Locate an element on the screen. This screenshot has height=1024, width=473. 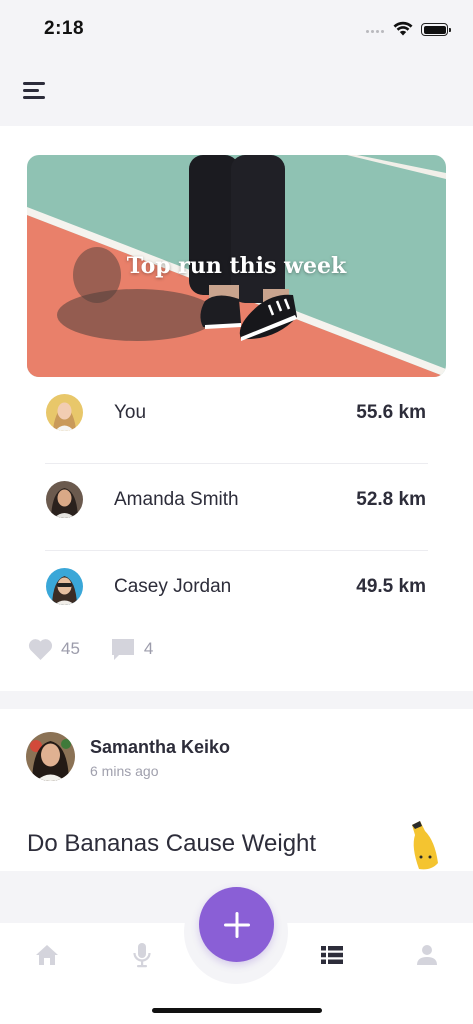
status-bar: 2:18 is located at coordinates (236, 30).